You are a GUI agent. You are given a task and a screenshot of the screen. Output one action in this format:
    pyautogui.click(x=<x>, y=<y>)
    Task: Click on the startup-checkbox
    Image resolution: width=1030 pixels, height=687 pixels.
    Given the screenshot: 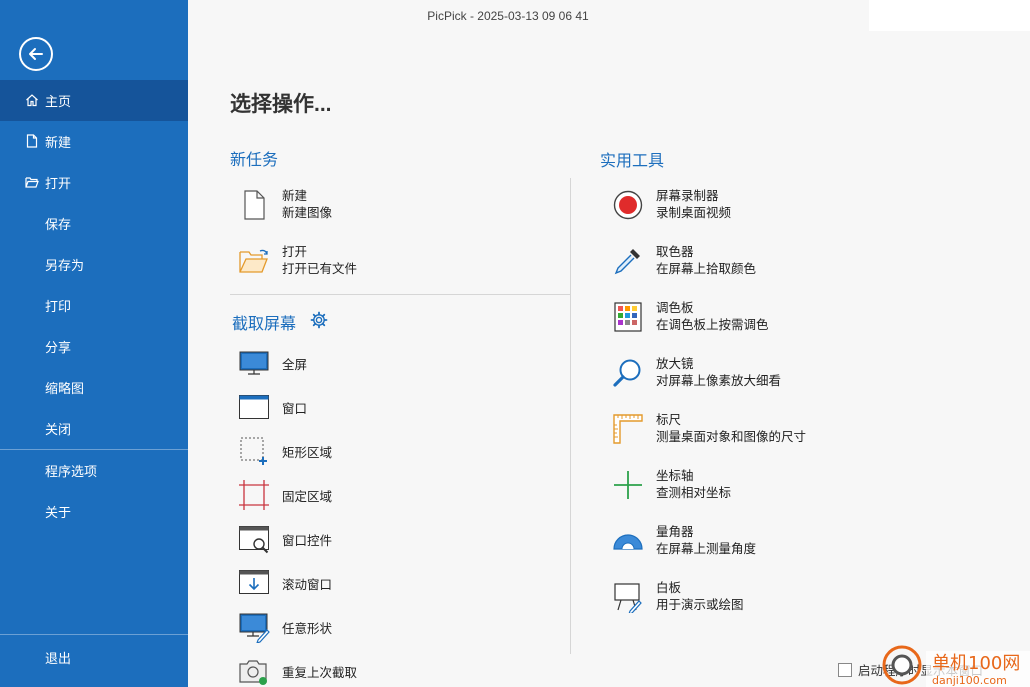 What is the action you would take?
    pyautogui.click(x=845, y=669)
    